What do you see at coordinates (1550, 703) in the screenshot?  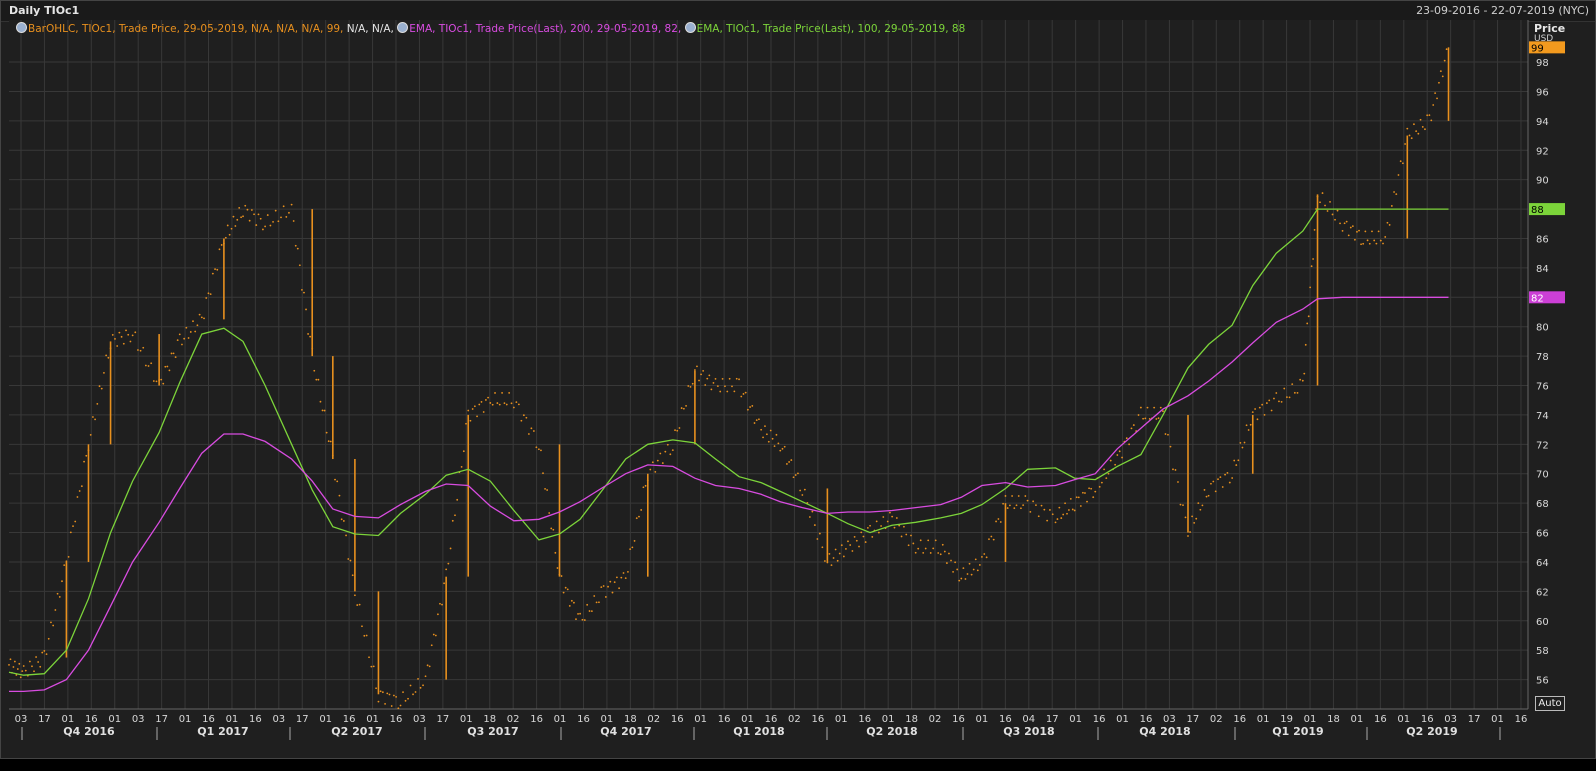 I see `auto-scale-button: Auto` at bounding box center [1550, 703].